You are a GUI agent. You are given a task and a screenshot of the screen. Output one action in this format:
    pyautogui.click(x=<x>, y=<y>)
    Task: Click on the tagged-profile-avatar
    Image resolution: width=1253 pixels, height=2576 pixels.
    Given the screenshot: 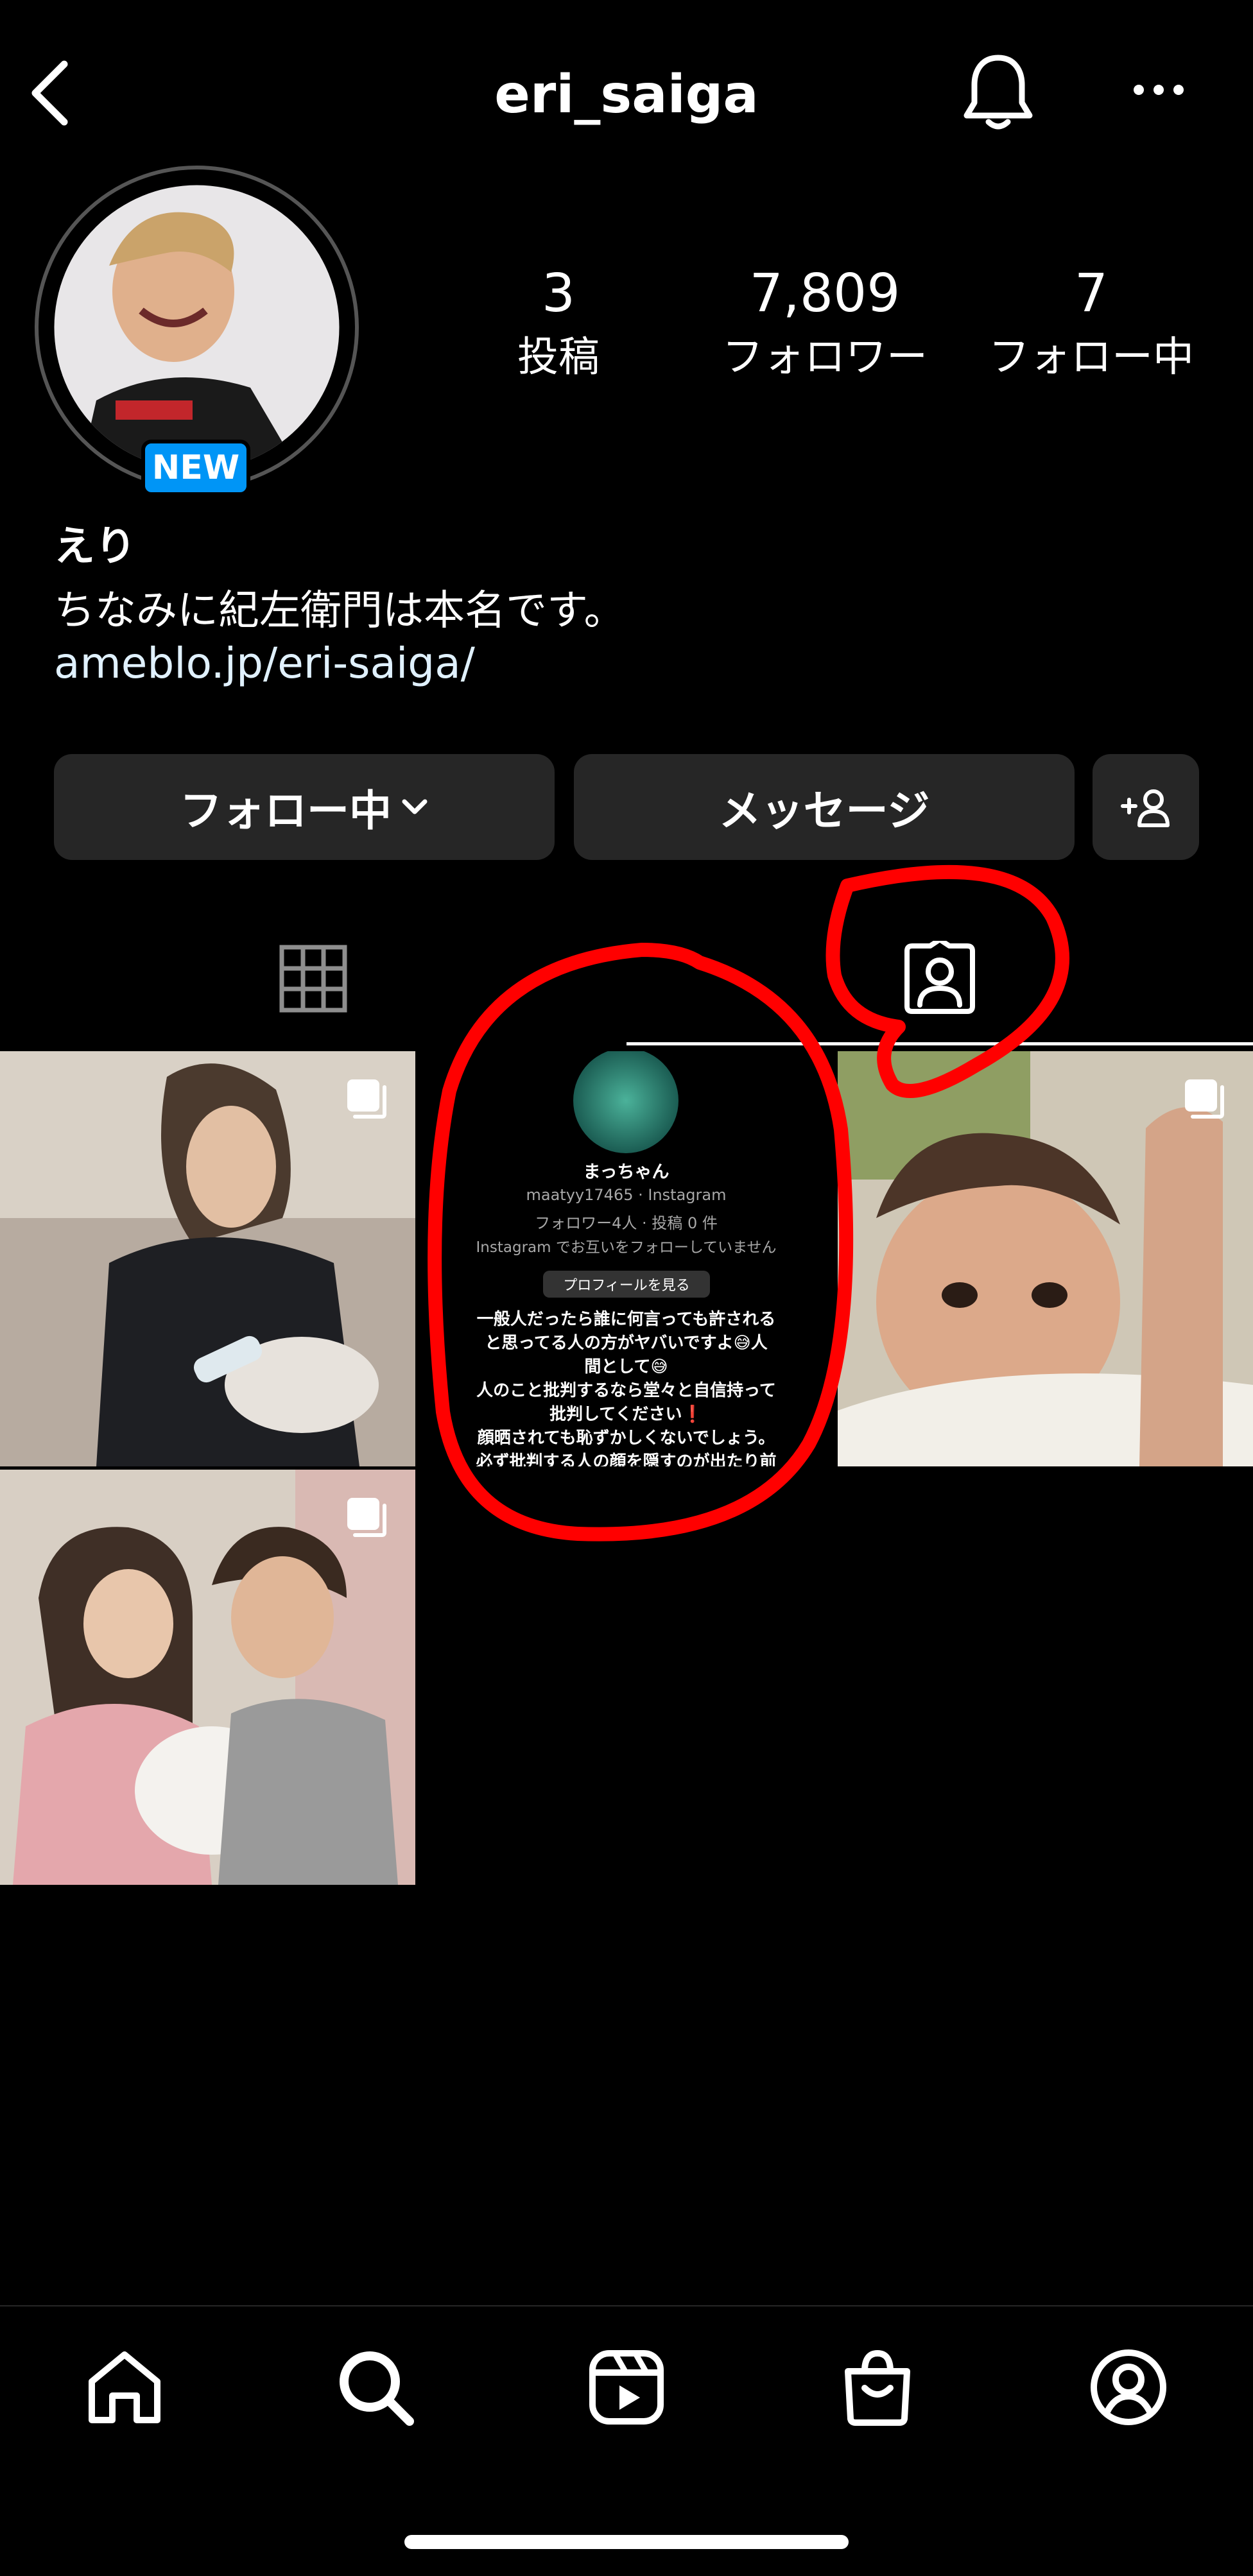 What is the action you would take?
    pyautogui.click(x=625, y=1102)
    